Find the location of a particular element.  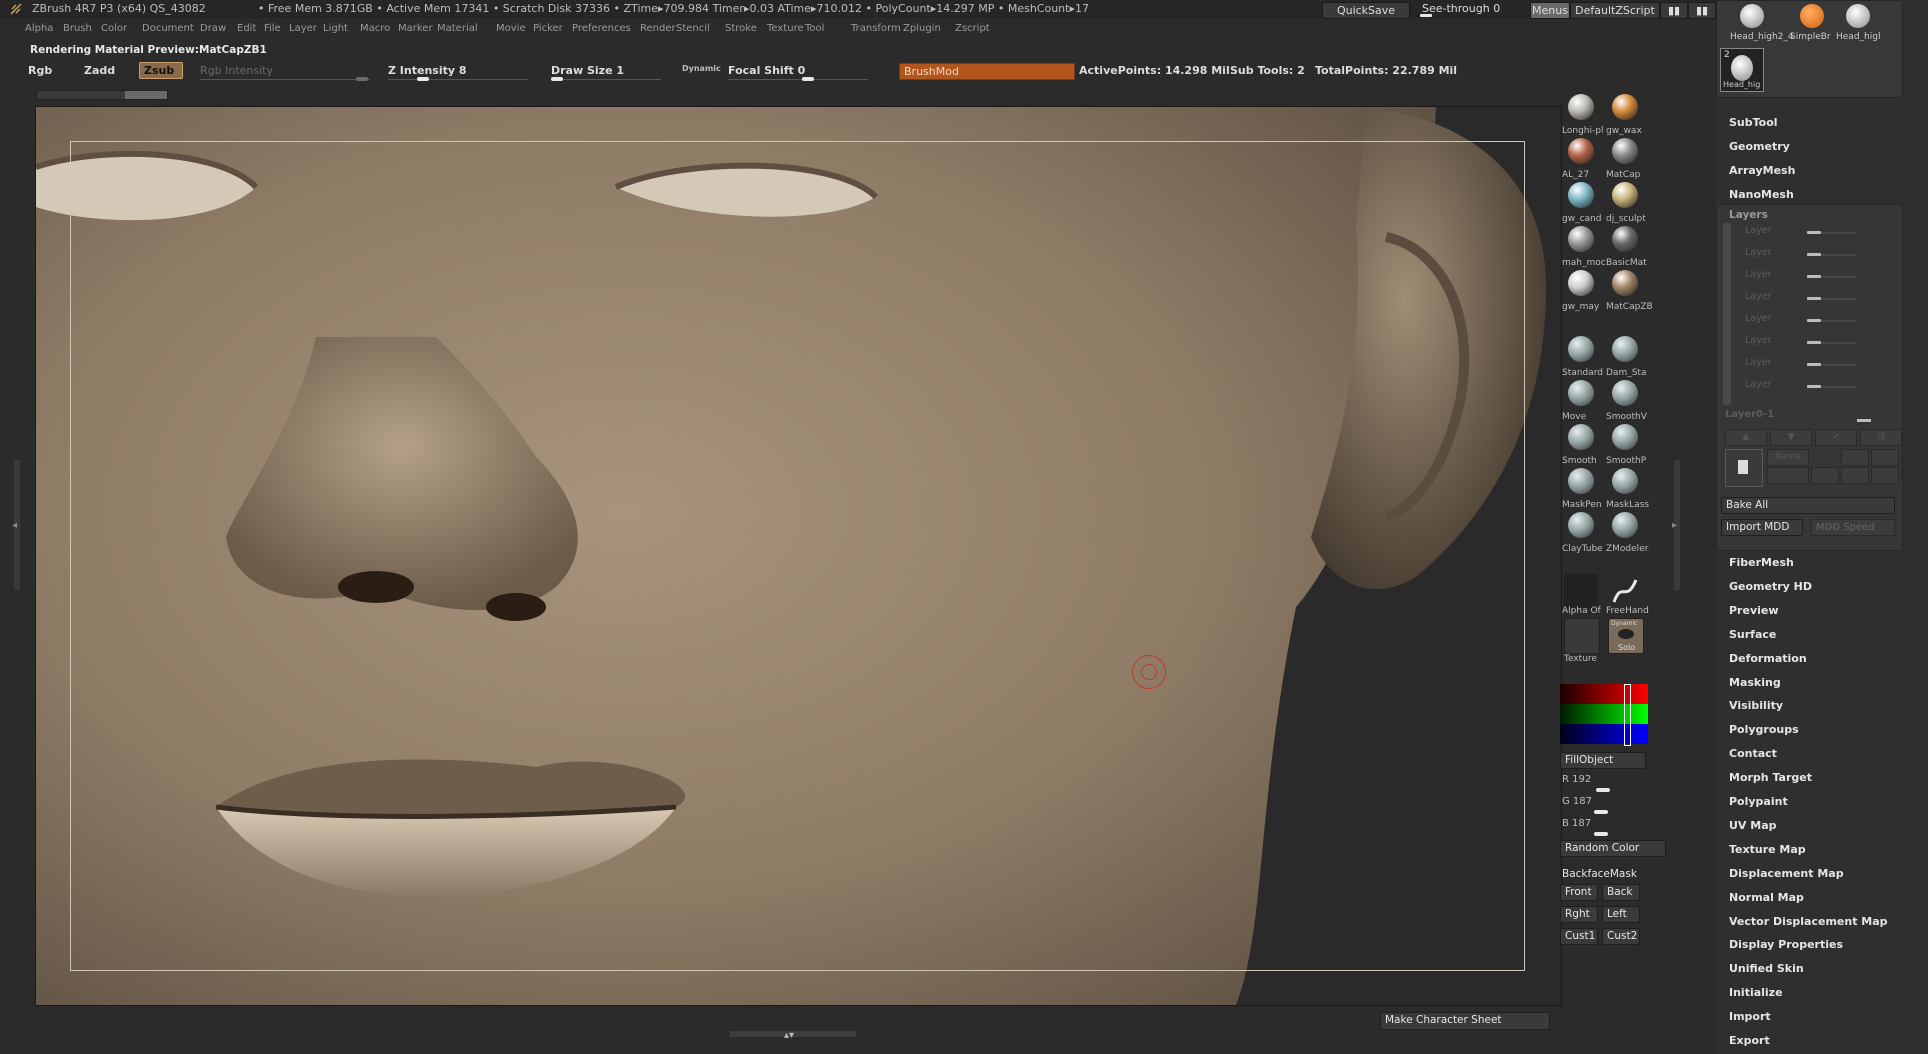

menu-render: Render is located at coordinates (658, 29).